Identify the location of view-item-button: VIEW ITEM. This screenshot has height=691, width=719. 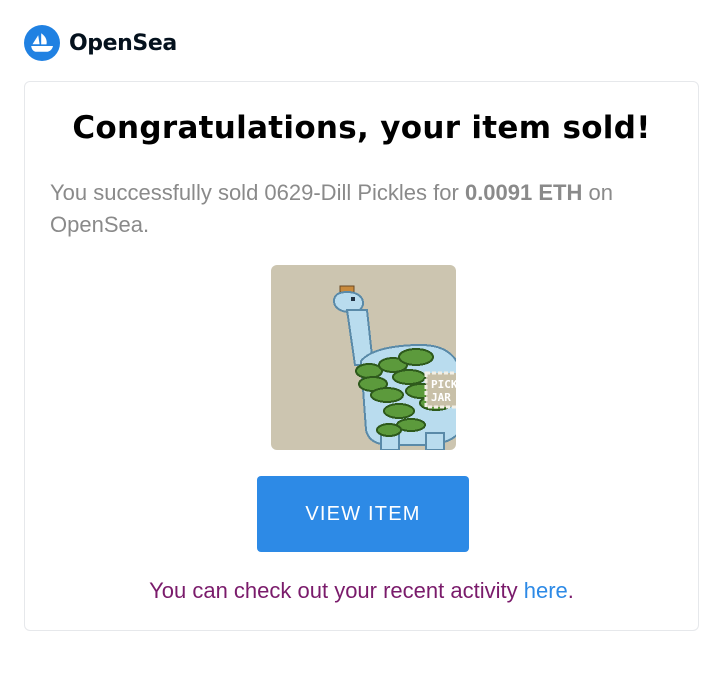
(363, 514).